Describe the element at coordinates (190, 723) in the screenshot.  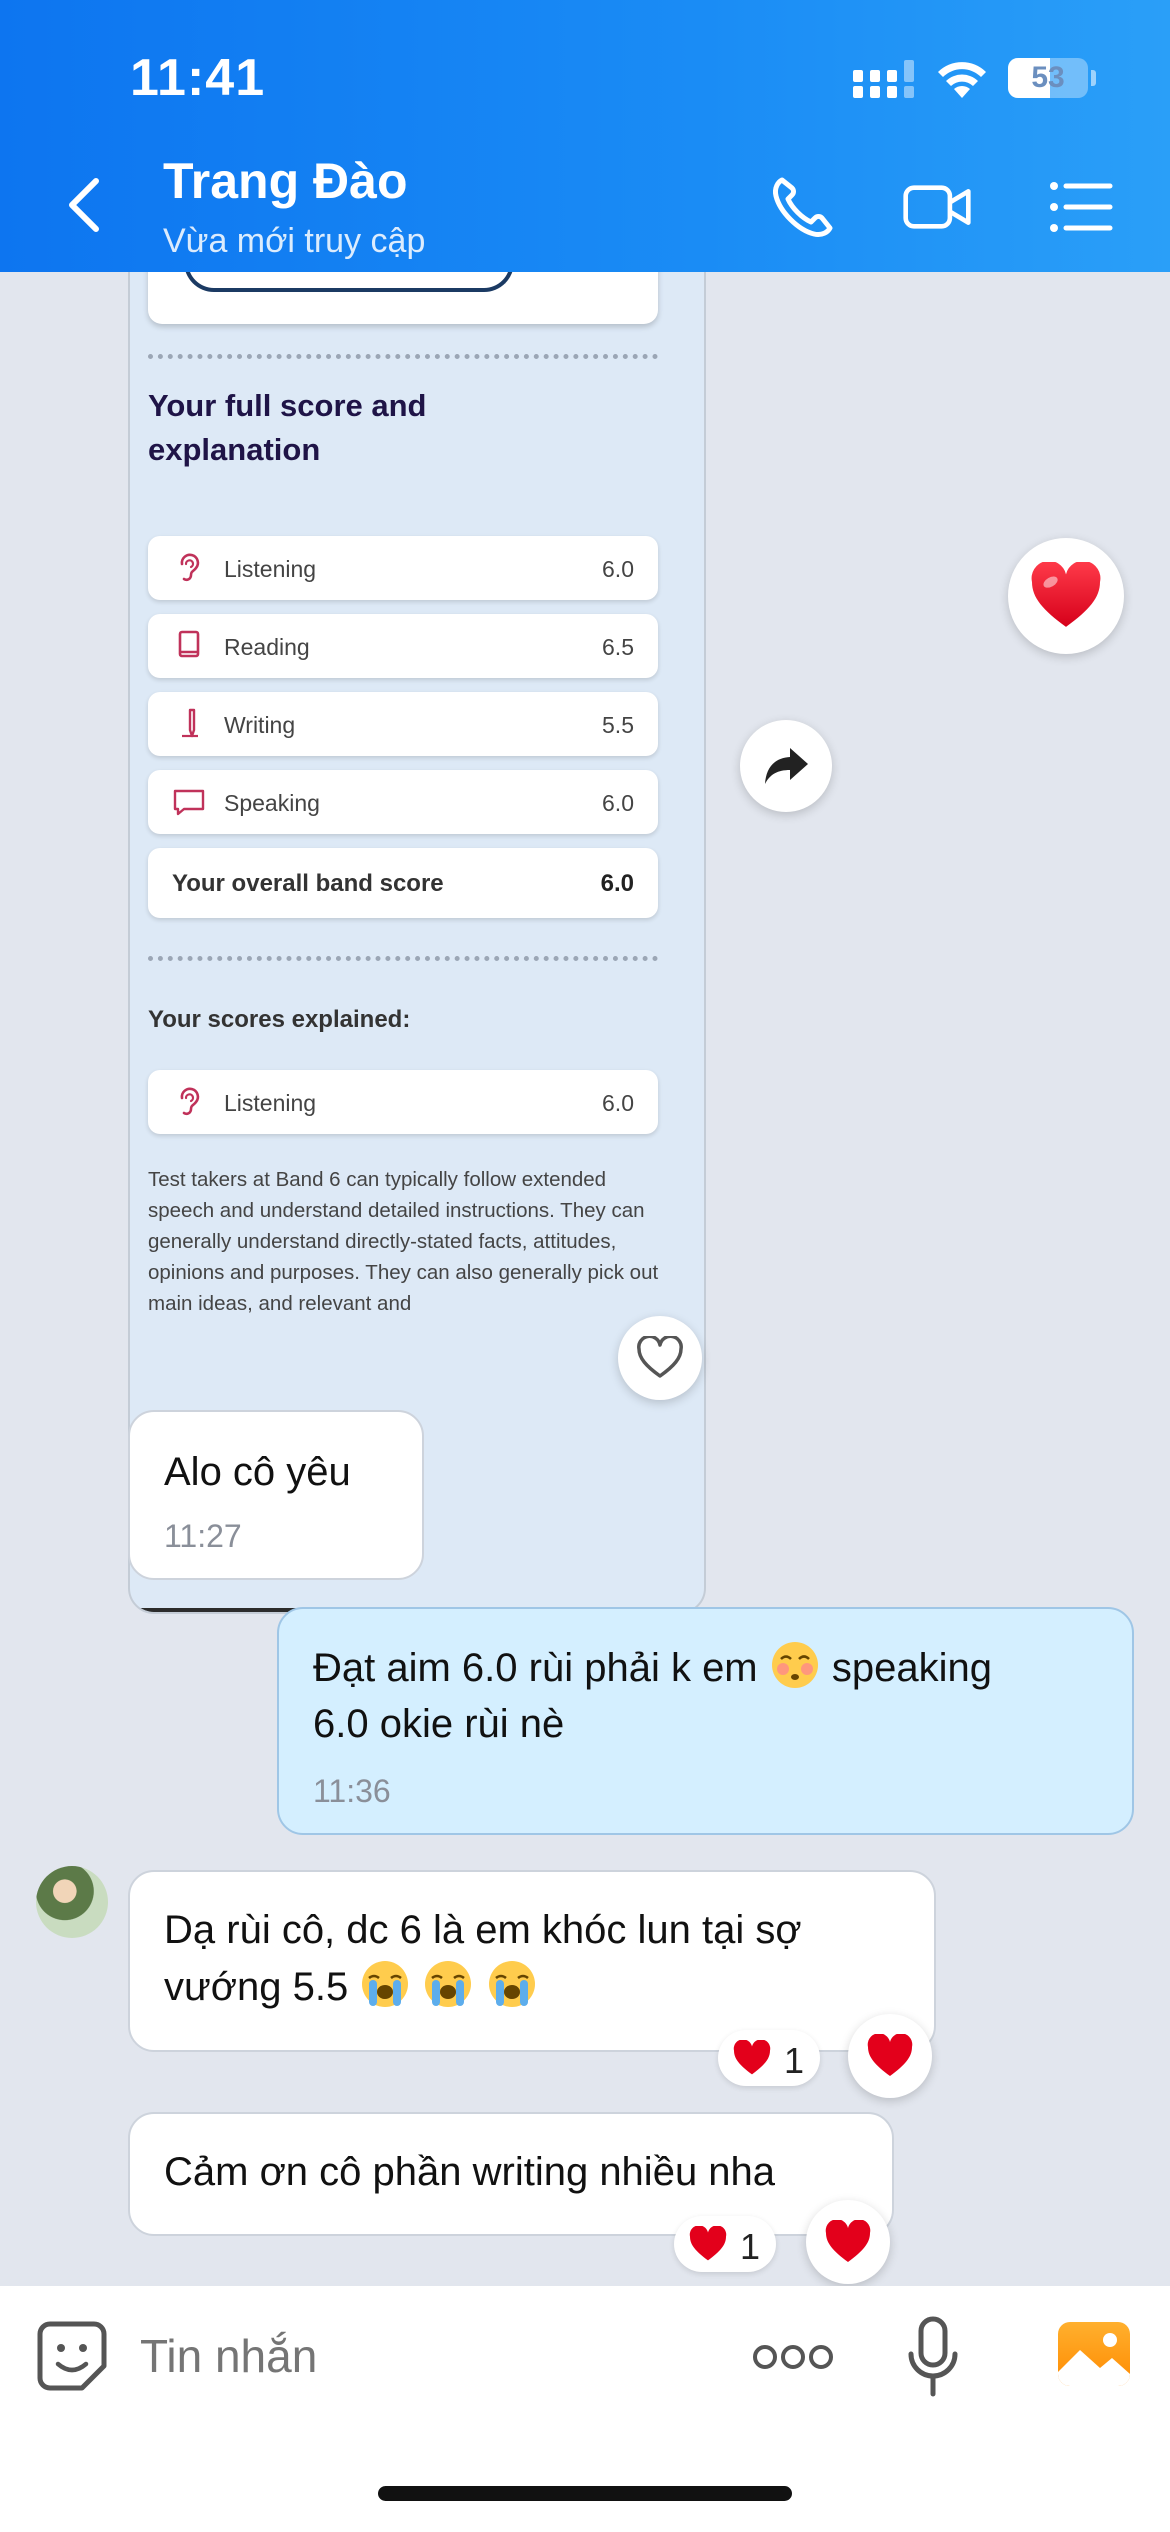
I see `pen-icon` at that location.